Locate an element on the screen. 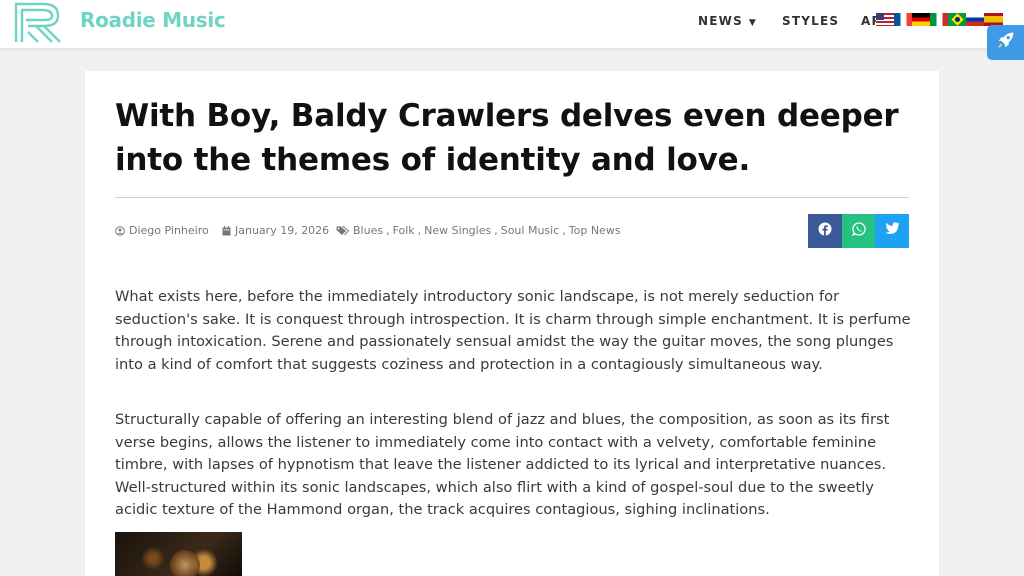  de-flag-icon is located at coordinates (921, 19).